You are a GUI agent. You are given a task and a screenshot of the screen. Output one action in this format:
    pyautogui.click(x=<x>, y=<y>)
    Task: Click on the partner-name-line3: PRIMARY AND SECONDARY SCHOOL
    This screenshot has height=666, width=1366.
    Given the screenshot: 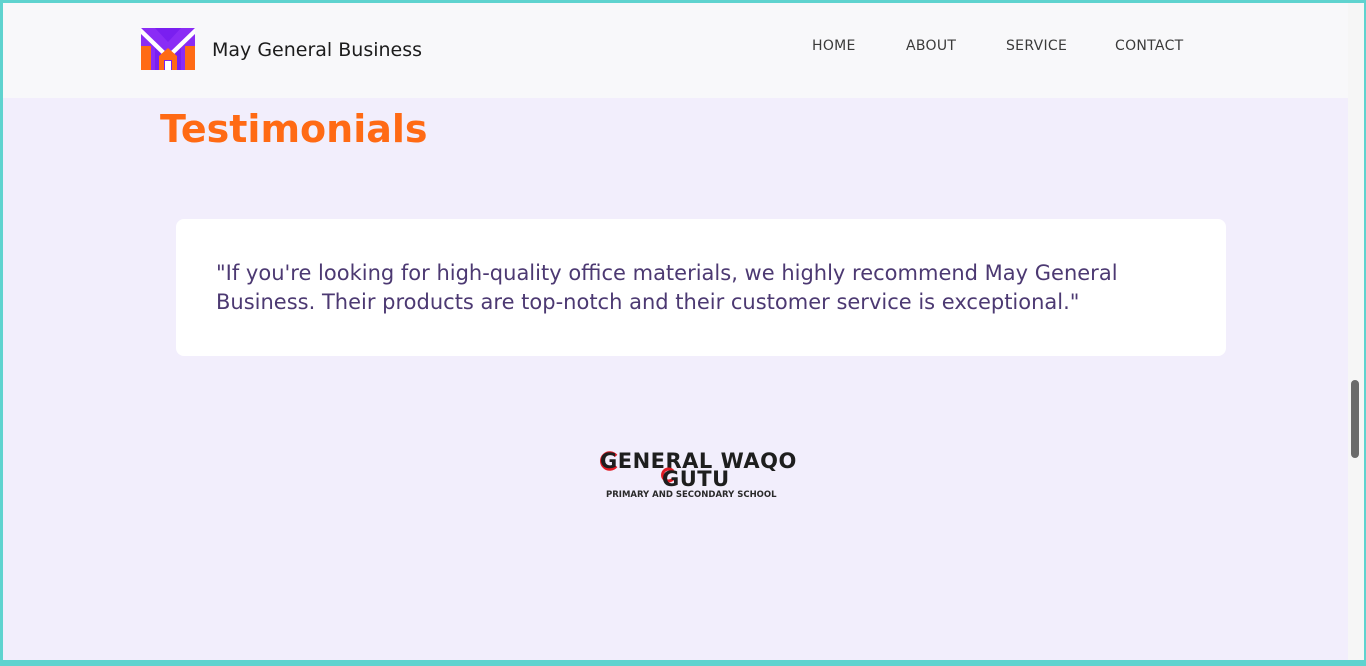 What is the action you would take?
    pyautogui.click(x=691, y=495)
    